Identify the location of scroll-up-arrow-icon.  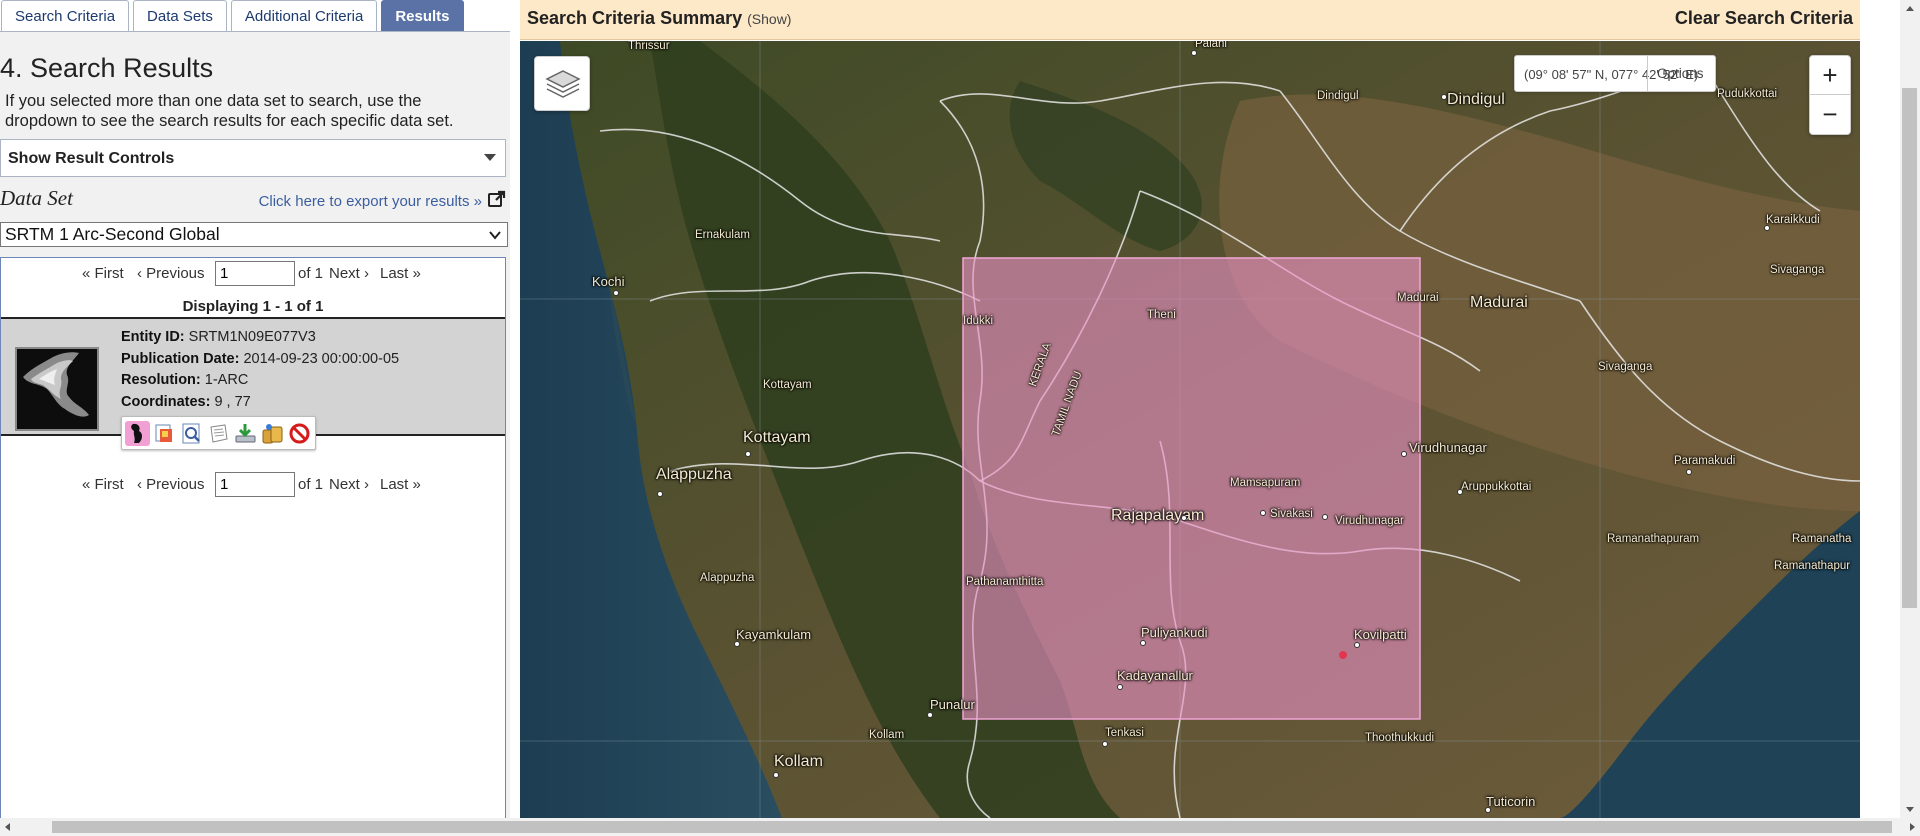
(1910, 8).